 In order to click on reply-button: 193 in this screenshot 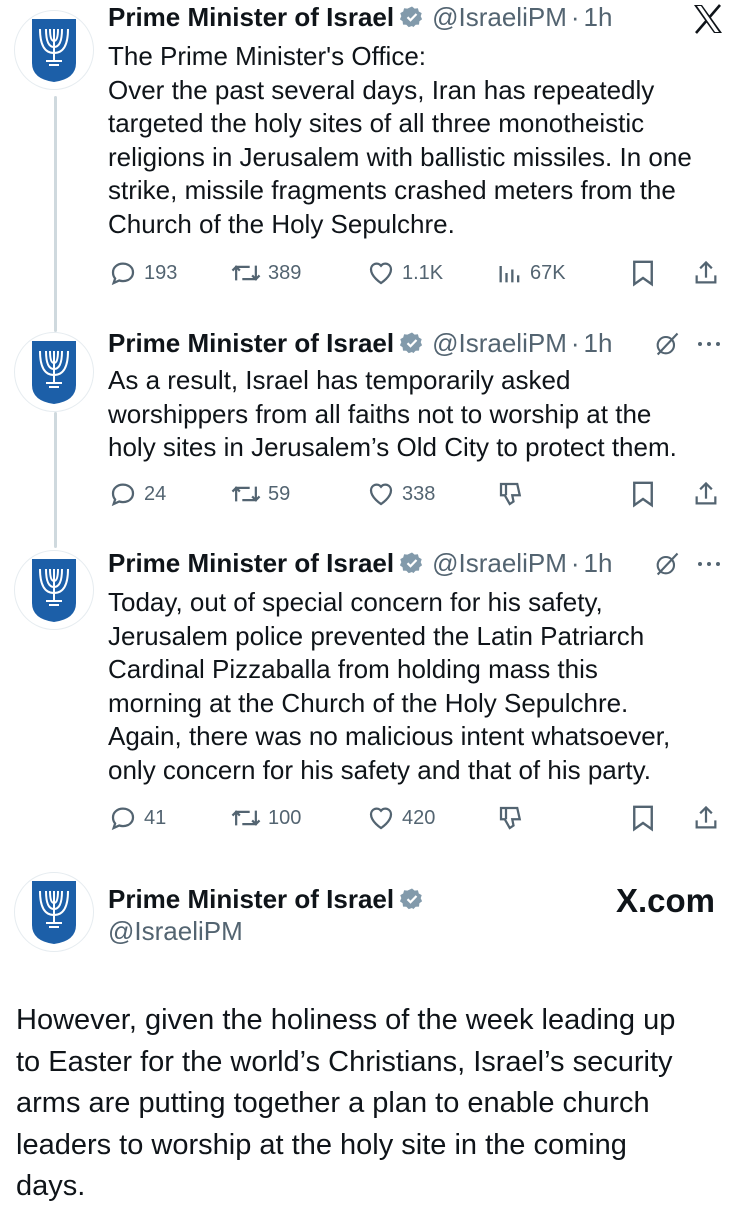, I will do `click(142, 273)`.